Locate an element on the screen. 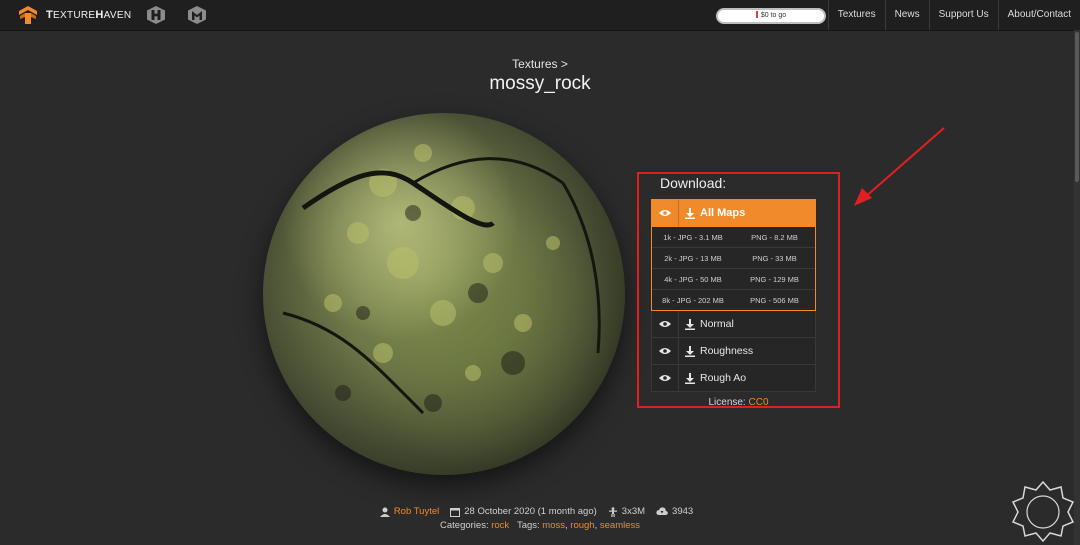 This screenshot has width=1080, height=545. tag-link-rough: rough is located at coordinates (582, 525).